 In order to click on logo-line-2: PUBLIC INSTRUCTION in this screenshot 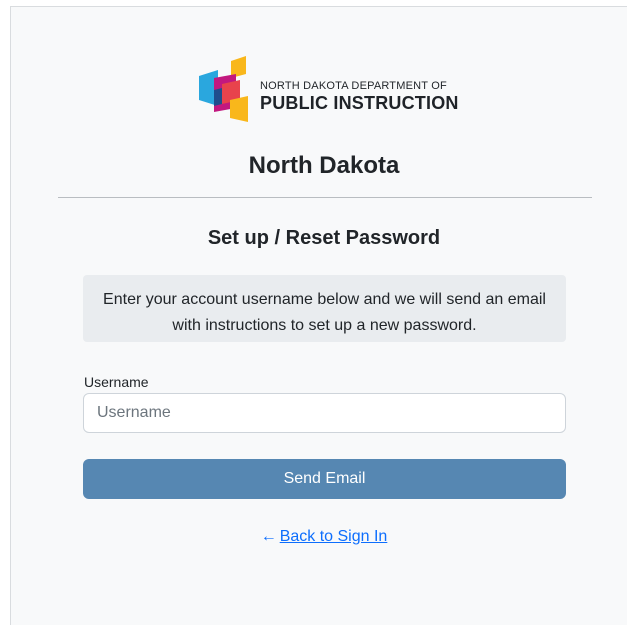, I will do `click(359, 103)`.